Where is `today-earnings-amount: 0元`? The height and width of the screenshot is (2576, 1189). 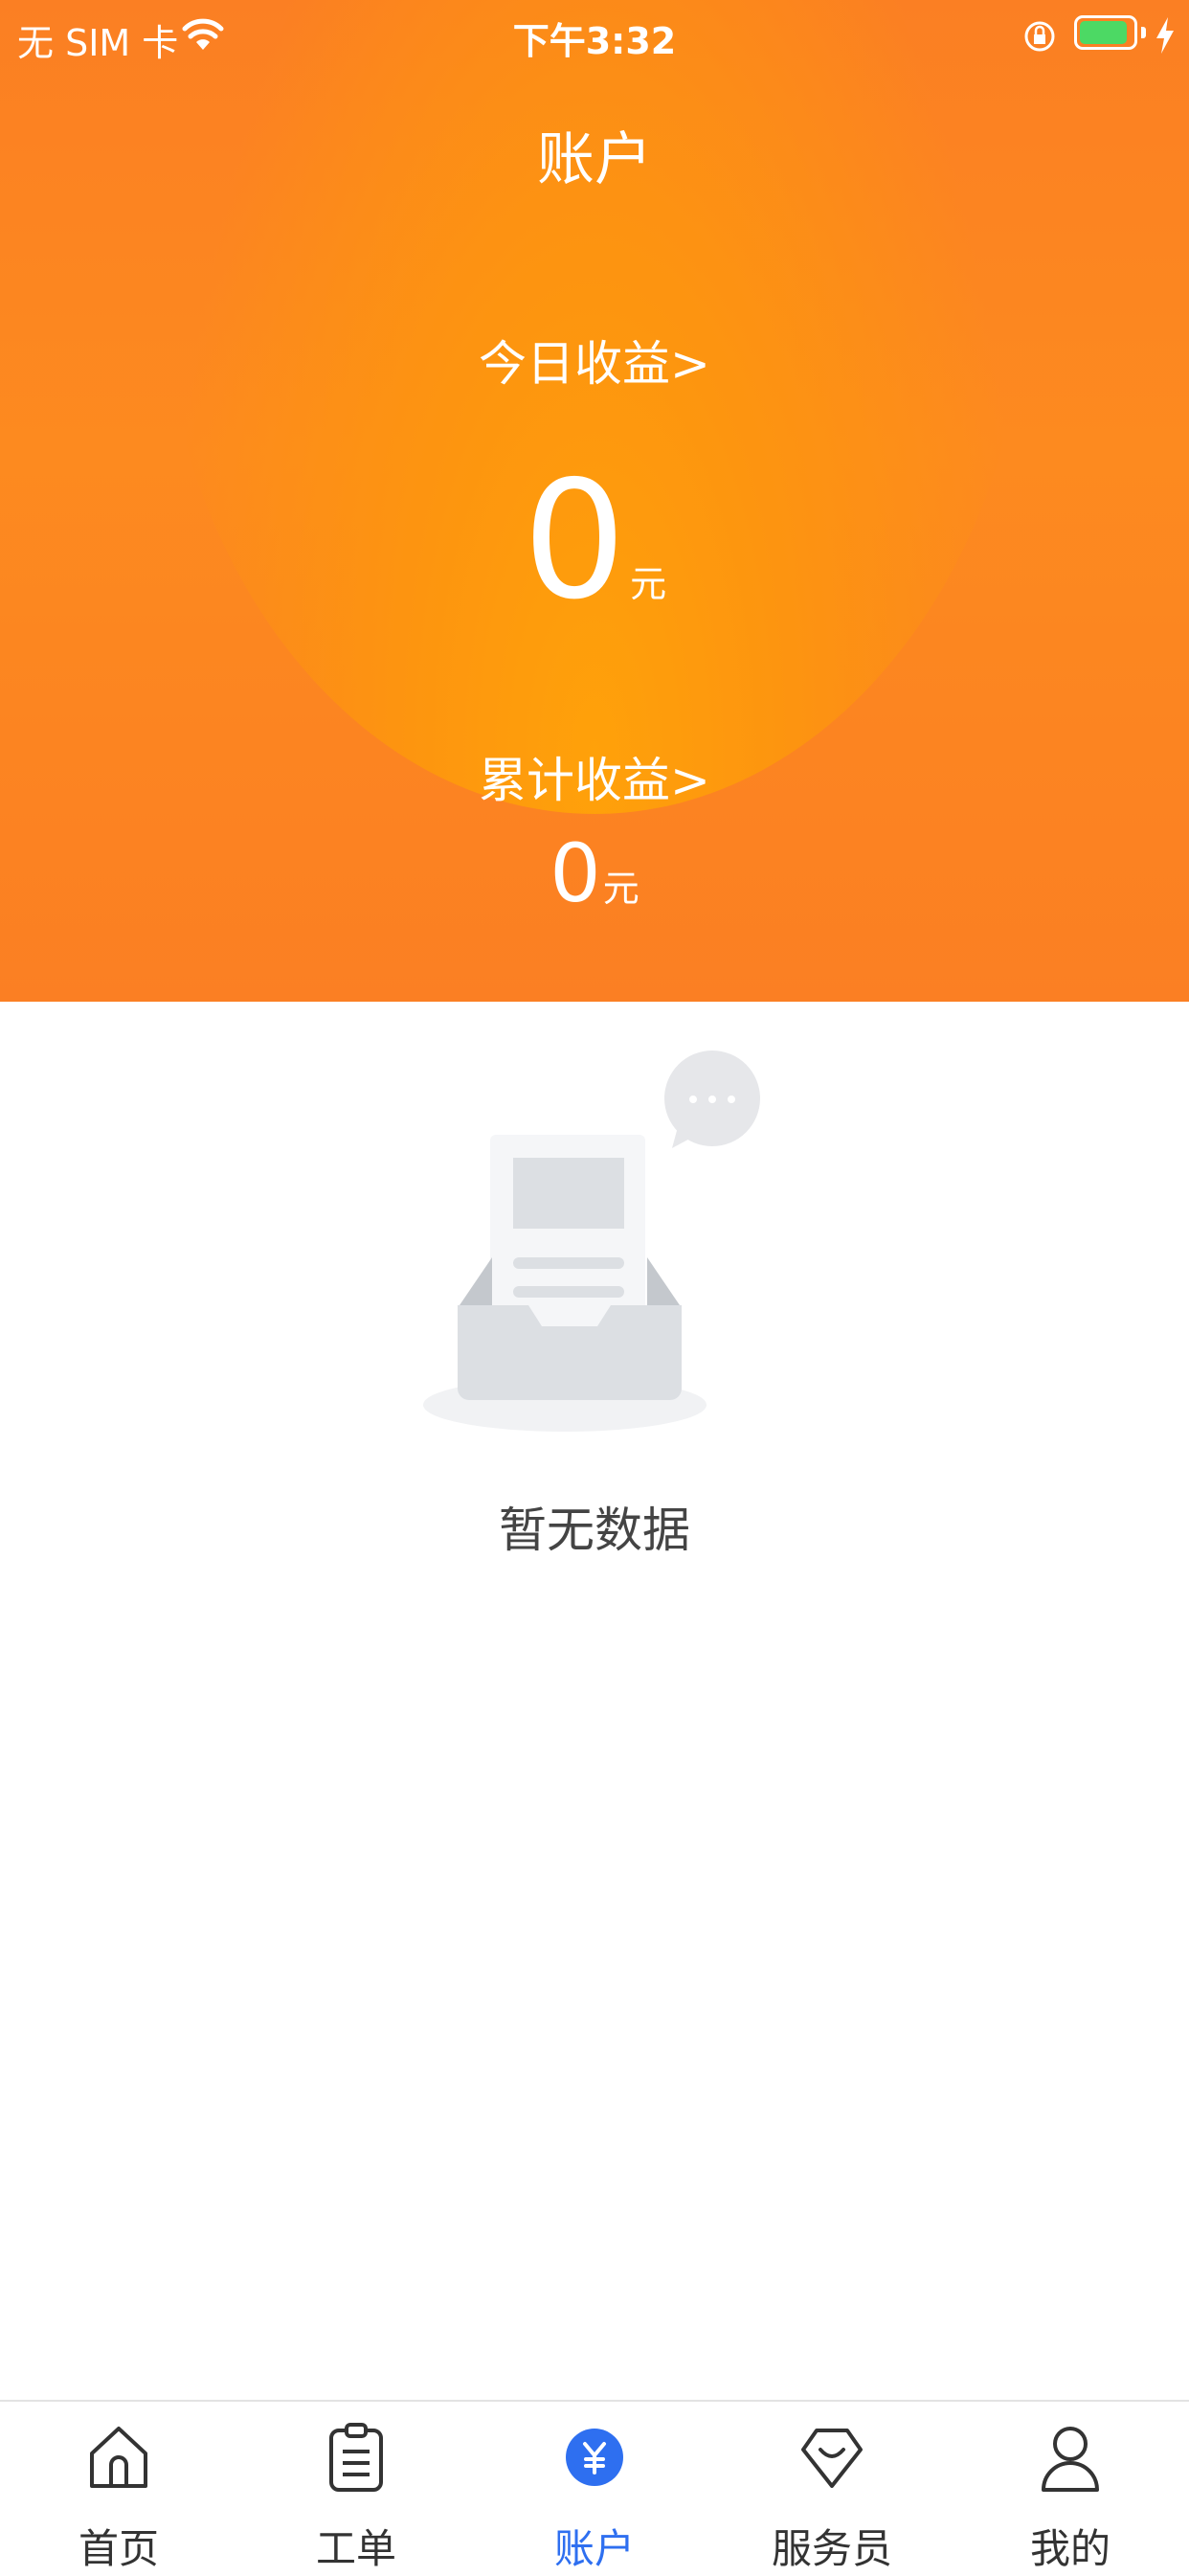 today-earnings-amount: 0元 is located at coordinates (594, 541).